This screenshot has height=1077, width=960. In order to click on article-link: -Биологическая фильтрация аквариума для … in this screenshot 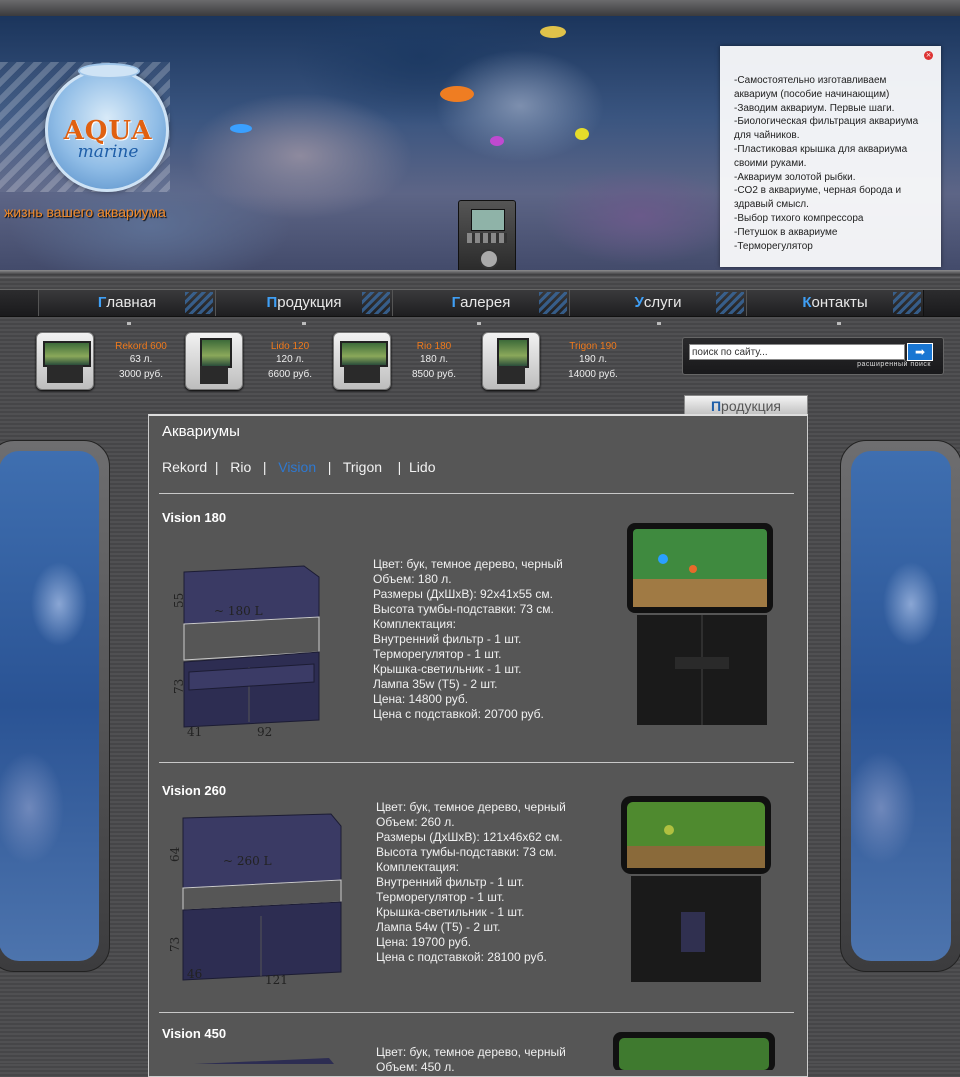, I will do `click(832, 129)`.